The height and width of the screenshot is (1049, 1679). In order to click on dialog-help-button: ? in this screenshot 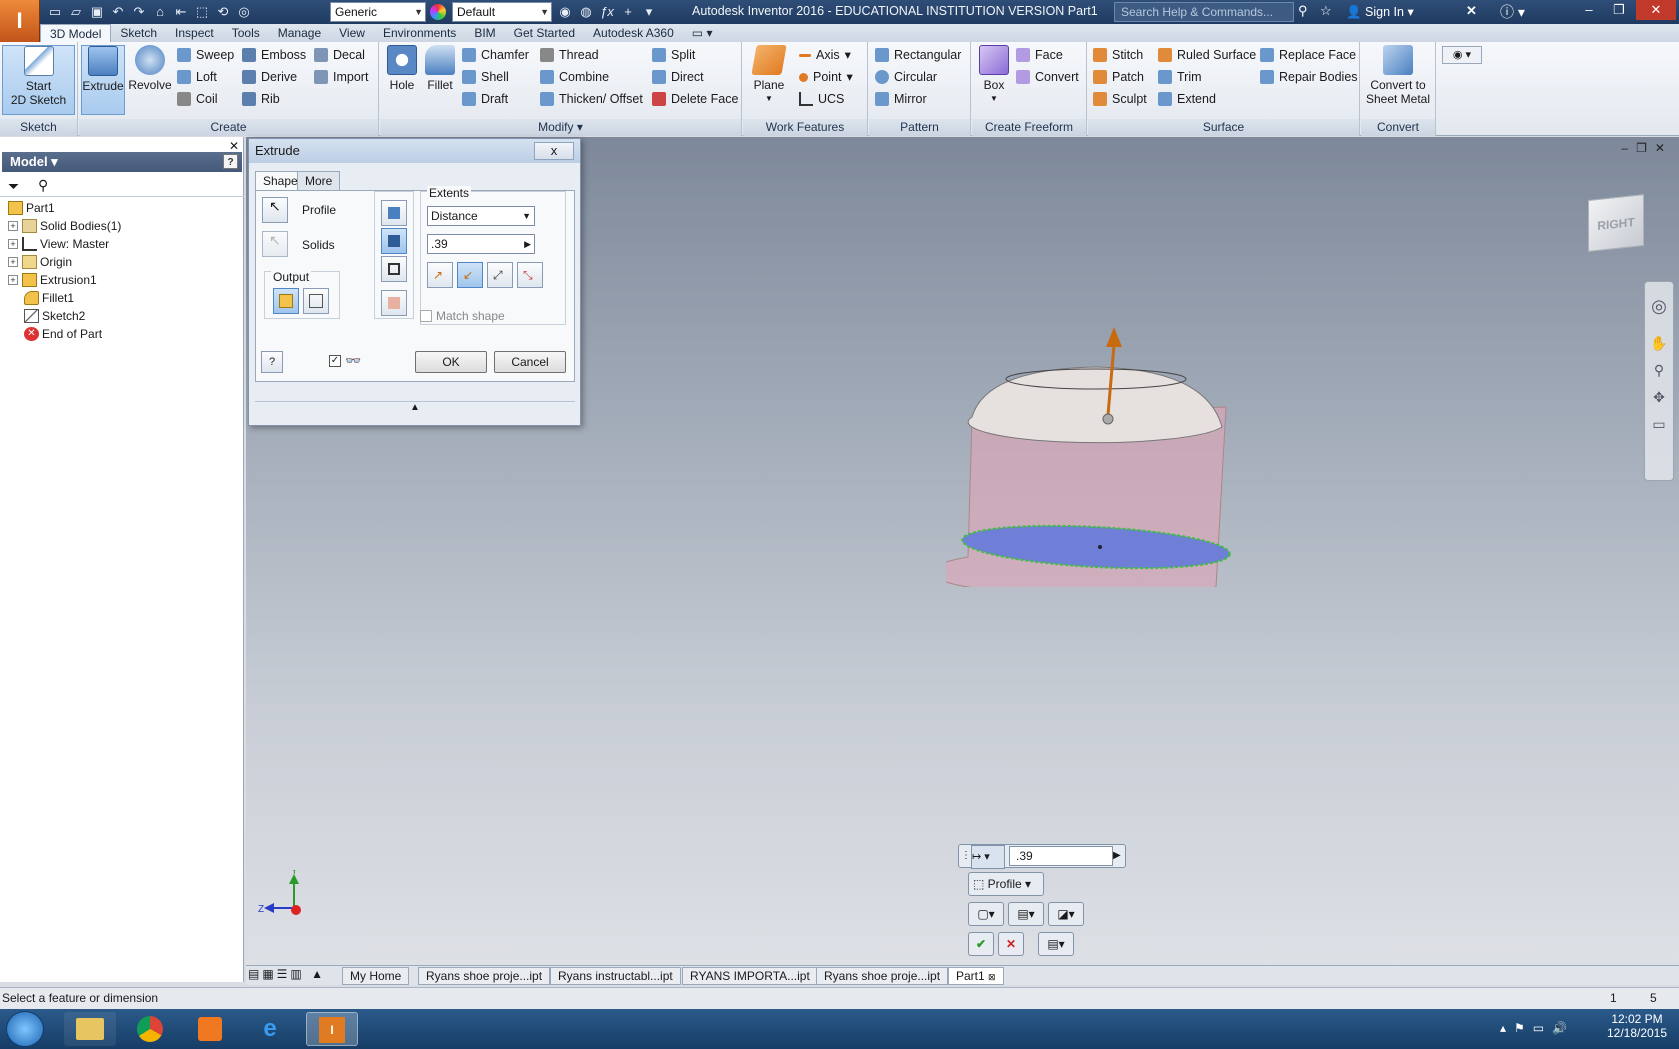, I will do `click(272, 362)`.